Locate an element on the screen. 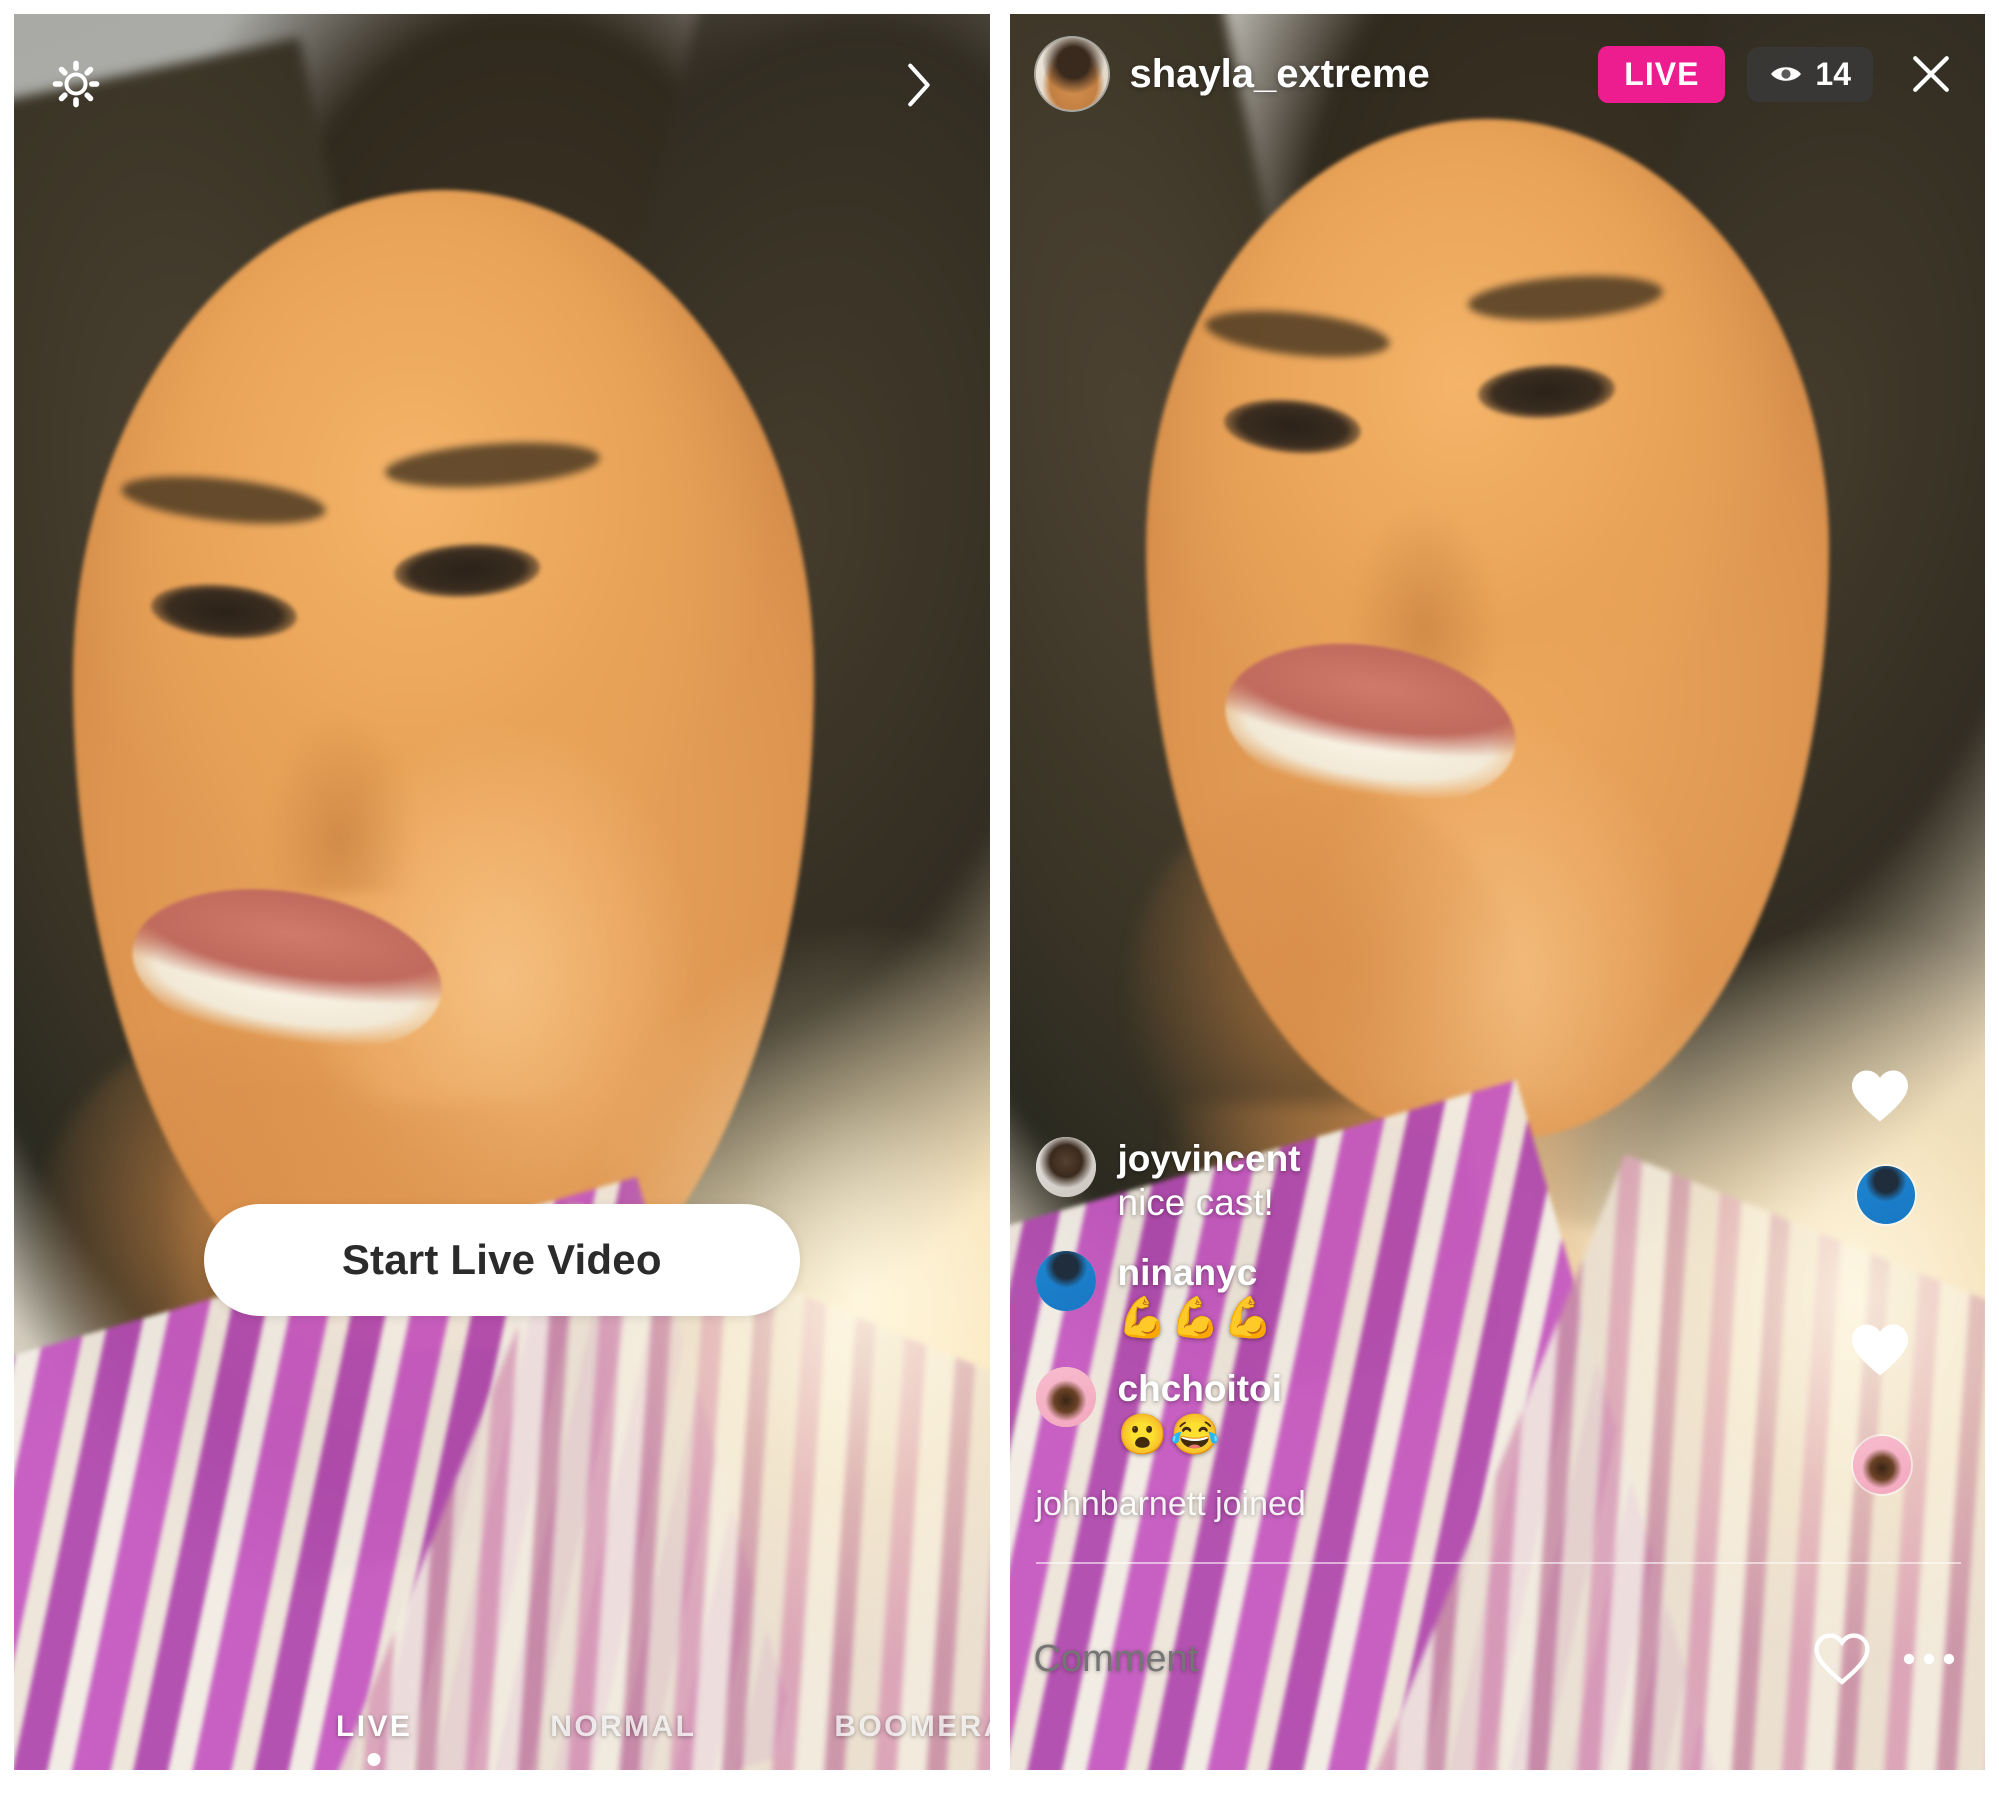  close-icon is located at coordinates (1931, 74).